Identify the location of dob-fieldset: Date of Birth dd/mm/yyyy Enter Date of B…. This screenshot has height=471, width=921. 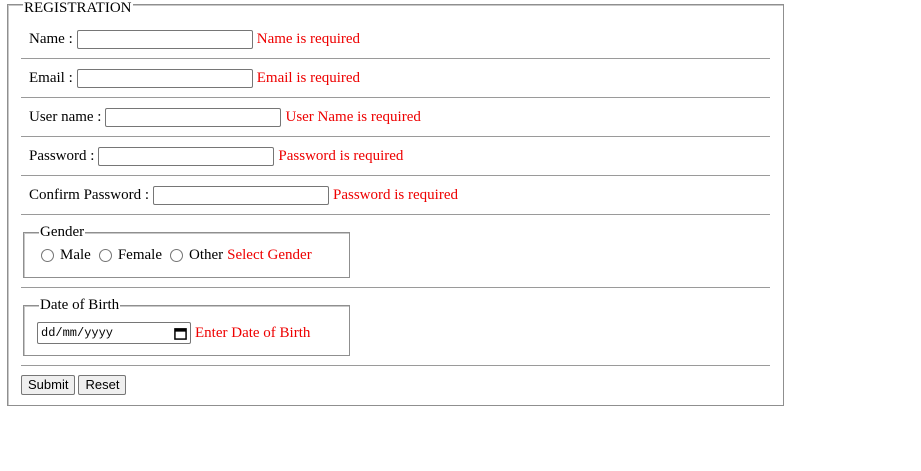
(186, 326).